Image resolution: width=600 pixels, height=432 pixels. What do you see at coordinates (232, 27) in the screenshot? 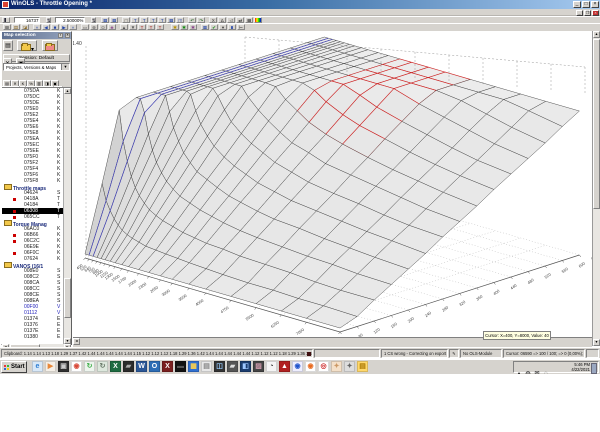
I see `toolbar-button-icon: ▮` at bounding box center [232, 27].